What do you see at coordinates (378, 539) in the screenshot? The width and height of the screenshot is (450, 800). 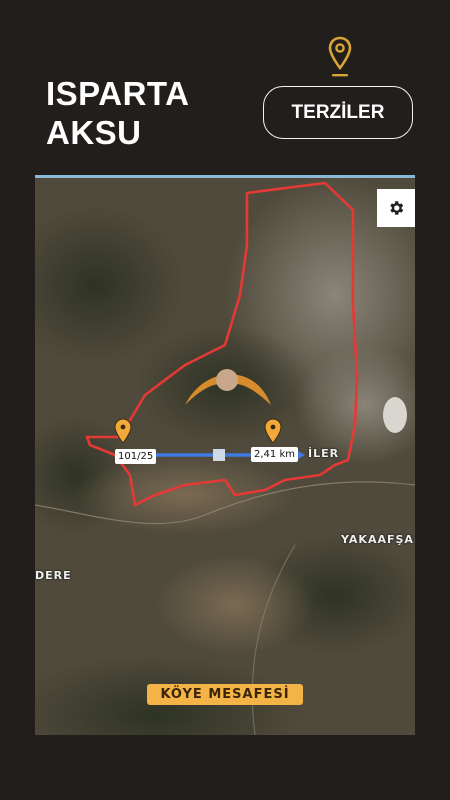 I see `place-label-yakaafsar: YAKAAFŞAR` at bounding box center [378, 539].